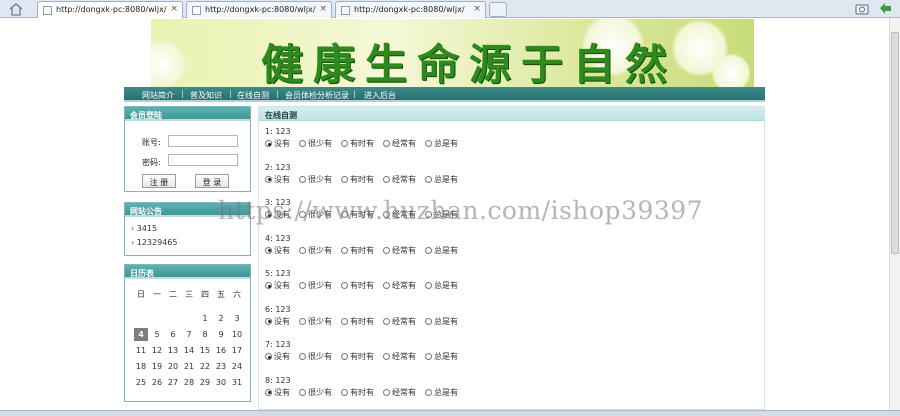  Describe the element at coordinates (237, 366) in the screenshot. I see `day-cell: 24` at that location.